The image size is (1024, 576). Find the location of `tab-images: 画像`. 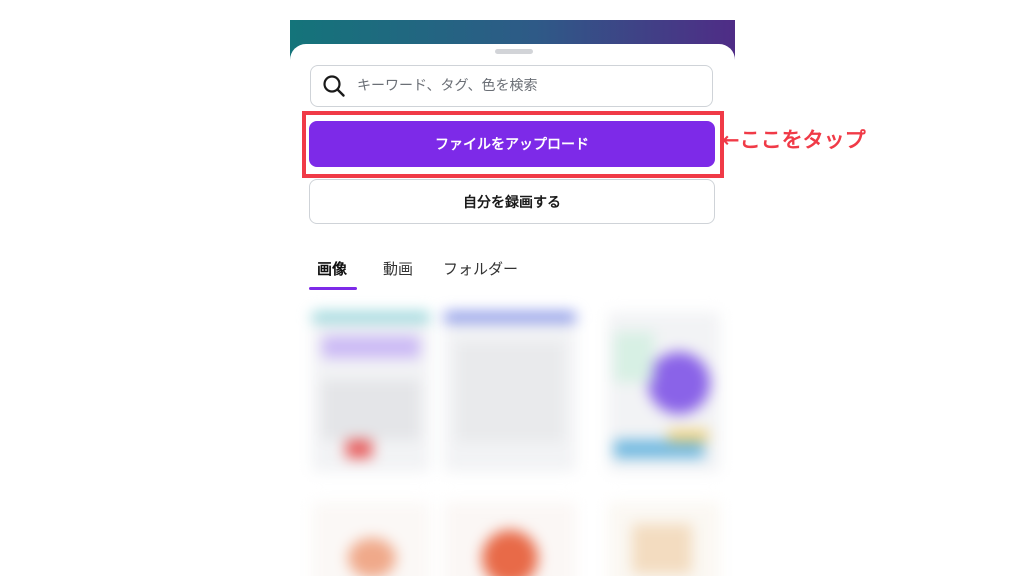

tab-images: 画像 is located at coordinates (332, 268).